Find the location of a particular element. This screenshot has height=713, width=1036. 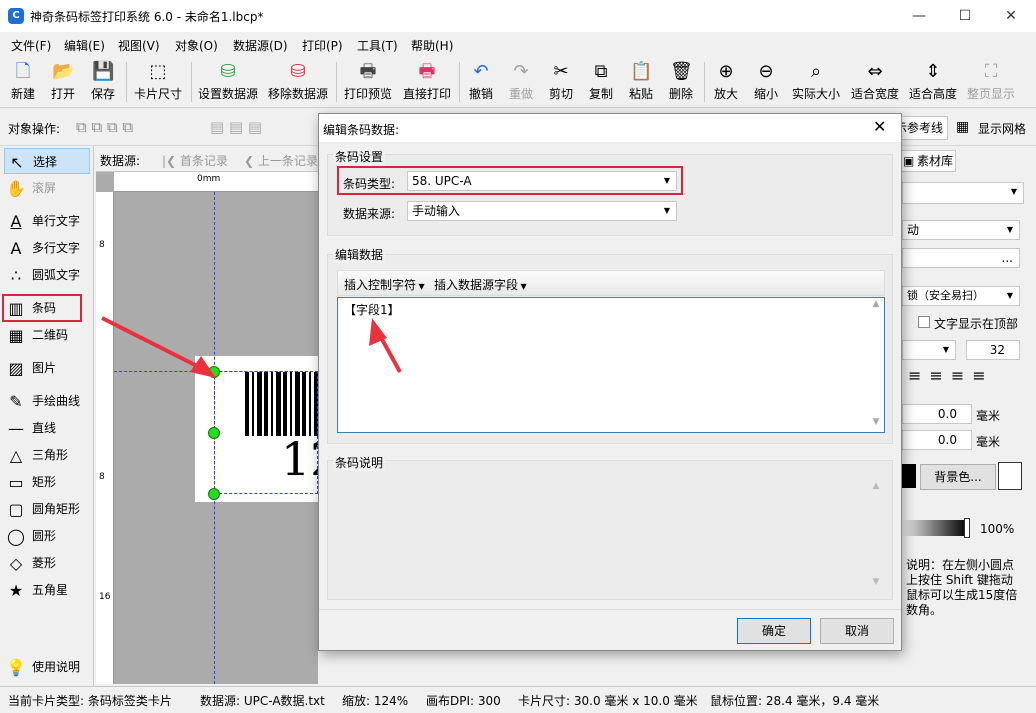

delete-button: 🗑 删除 is located at coordinates (681, 82).